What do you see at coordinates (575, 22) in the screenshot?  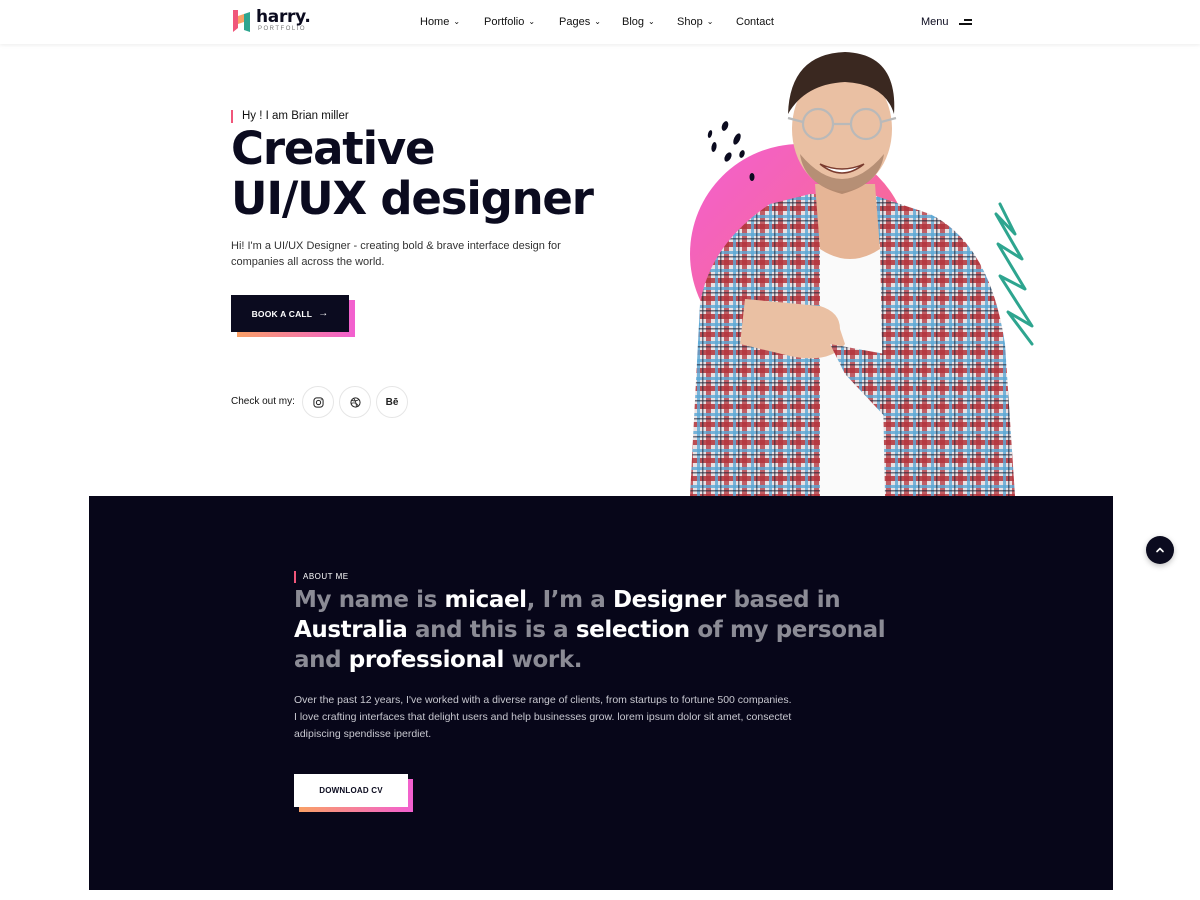 I see `nav-label: Pages` at bounding box center [575, 22].